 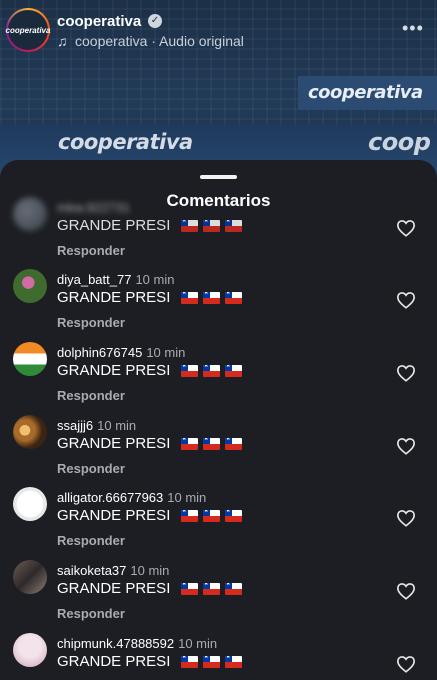 I want to click on commenter-username: dolphin676745, so click(x=99, y=352).